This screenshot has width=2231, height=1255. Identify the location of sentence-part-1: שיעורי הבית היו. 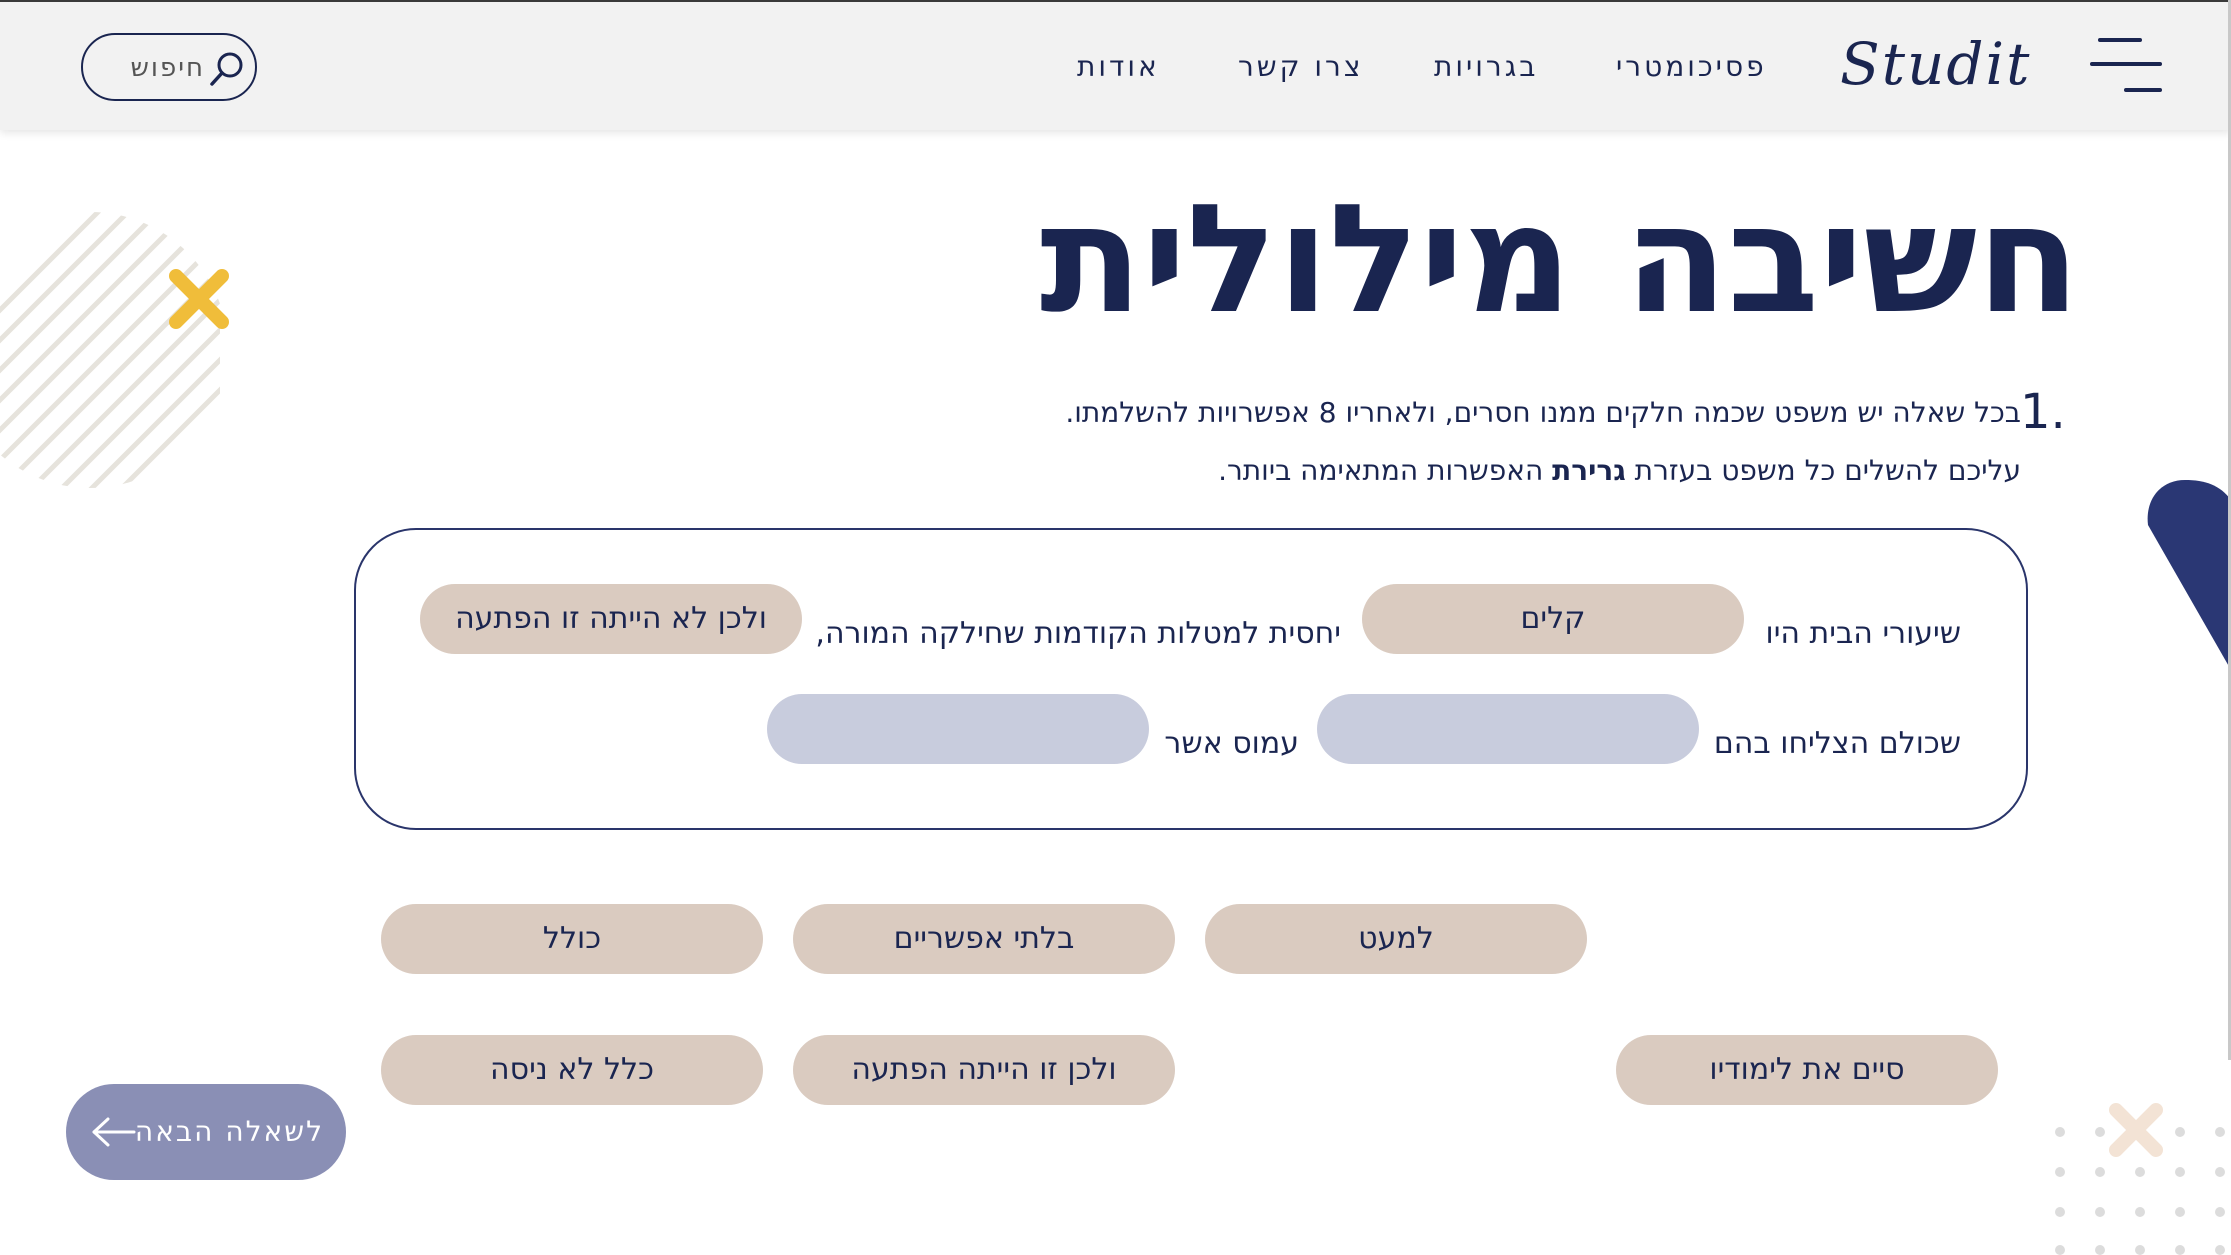
(1863, 633).